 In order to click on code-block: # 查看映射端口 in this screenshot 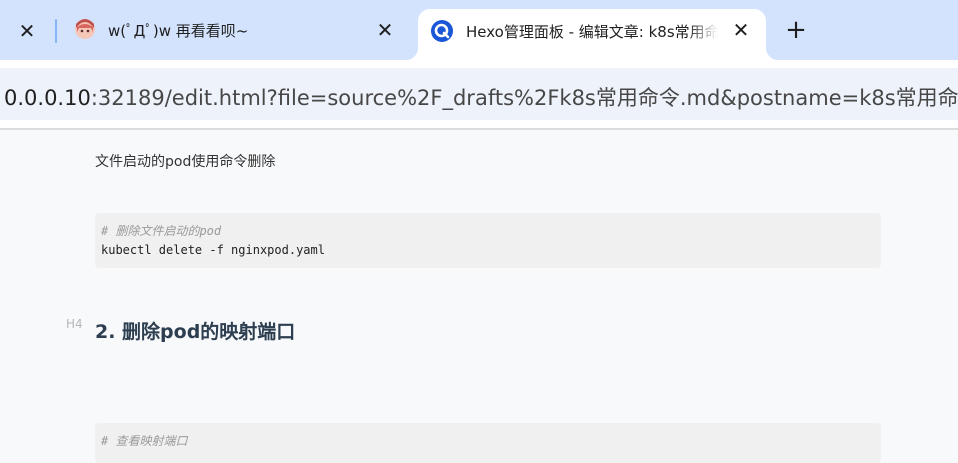, I will do `click(488, 443)`.